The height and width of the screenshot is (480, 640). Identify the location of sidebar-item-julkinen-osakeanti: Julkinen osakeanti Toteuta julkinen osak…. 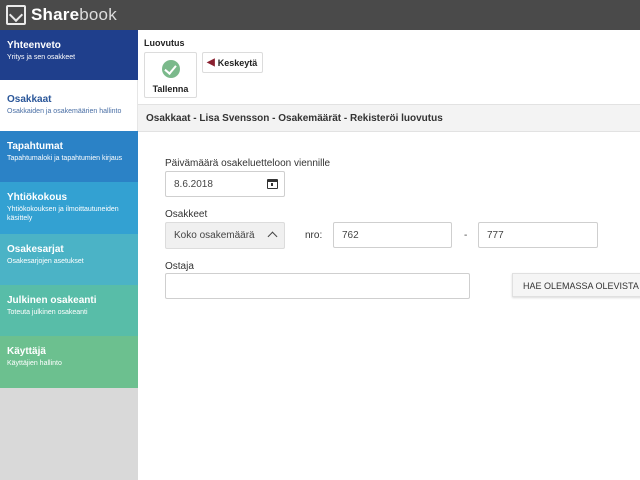
(69, 310).